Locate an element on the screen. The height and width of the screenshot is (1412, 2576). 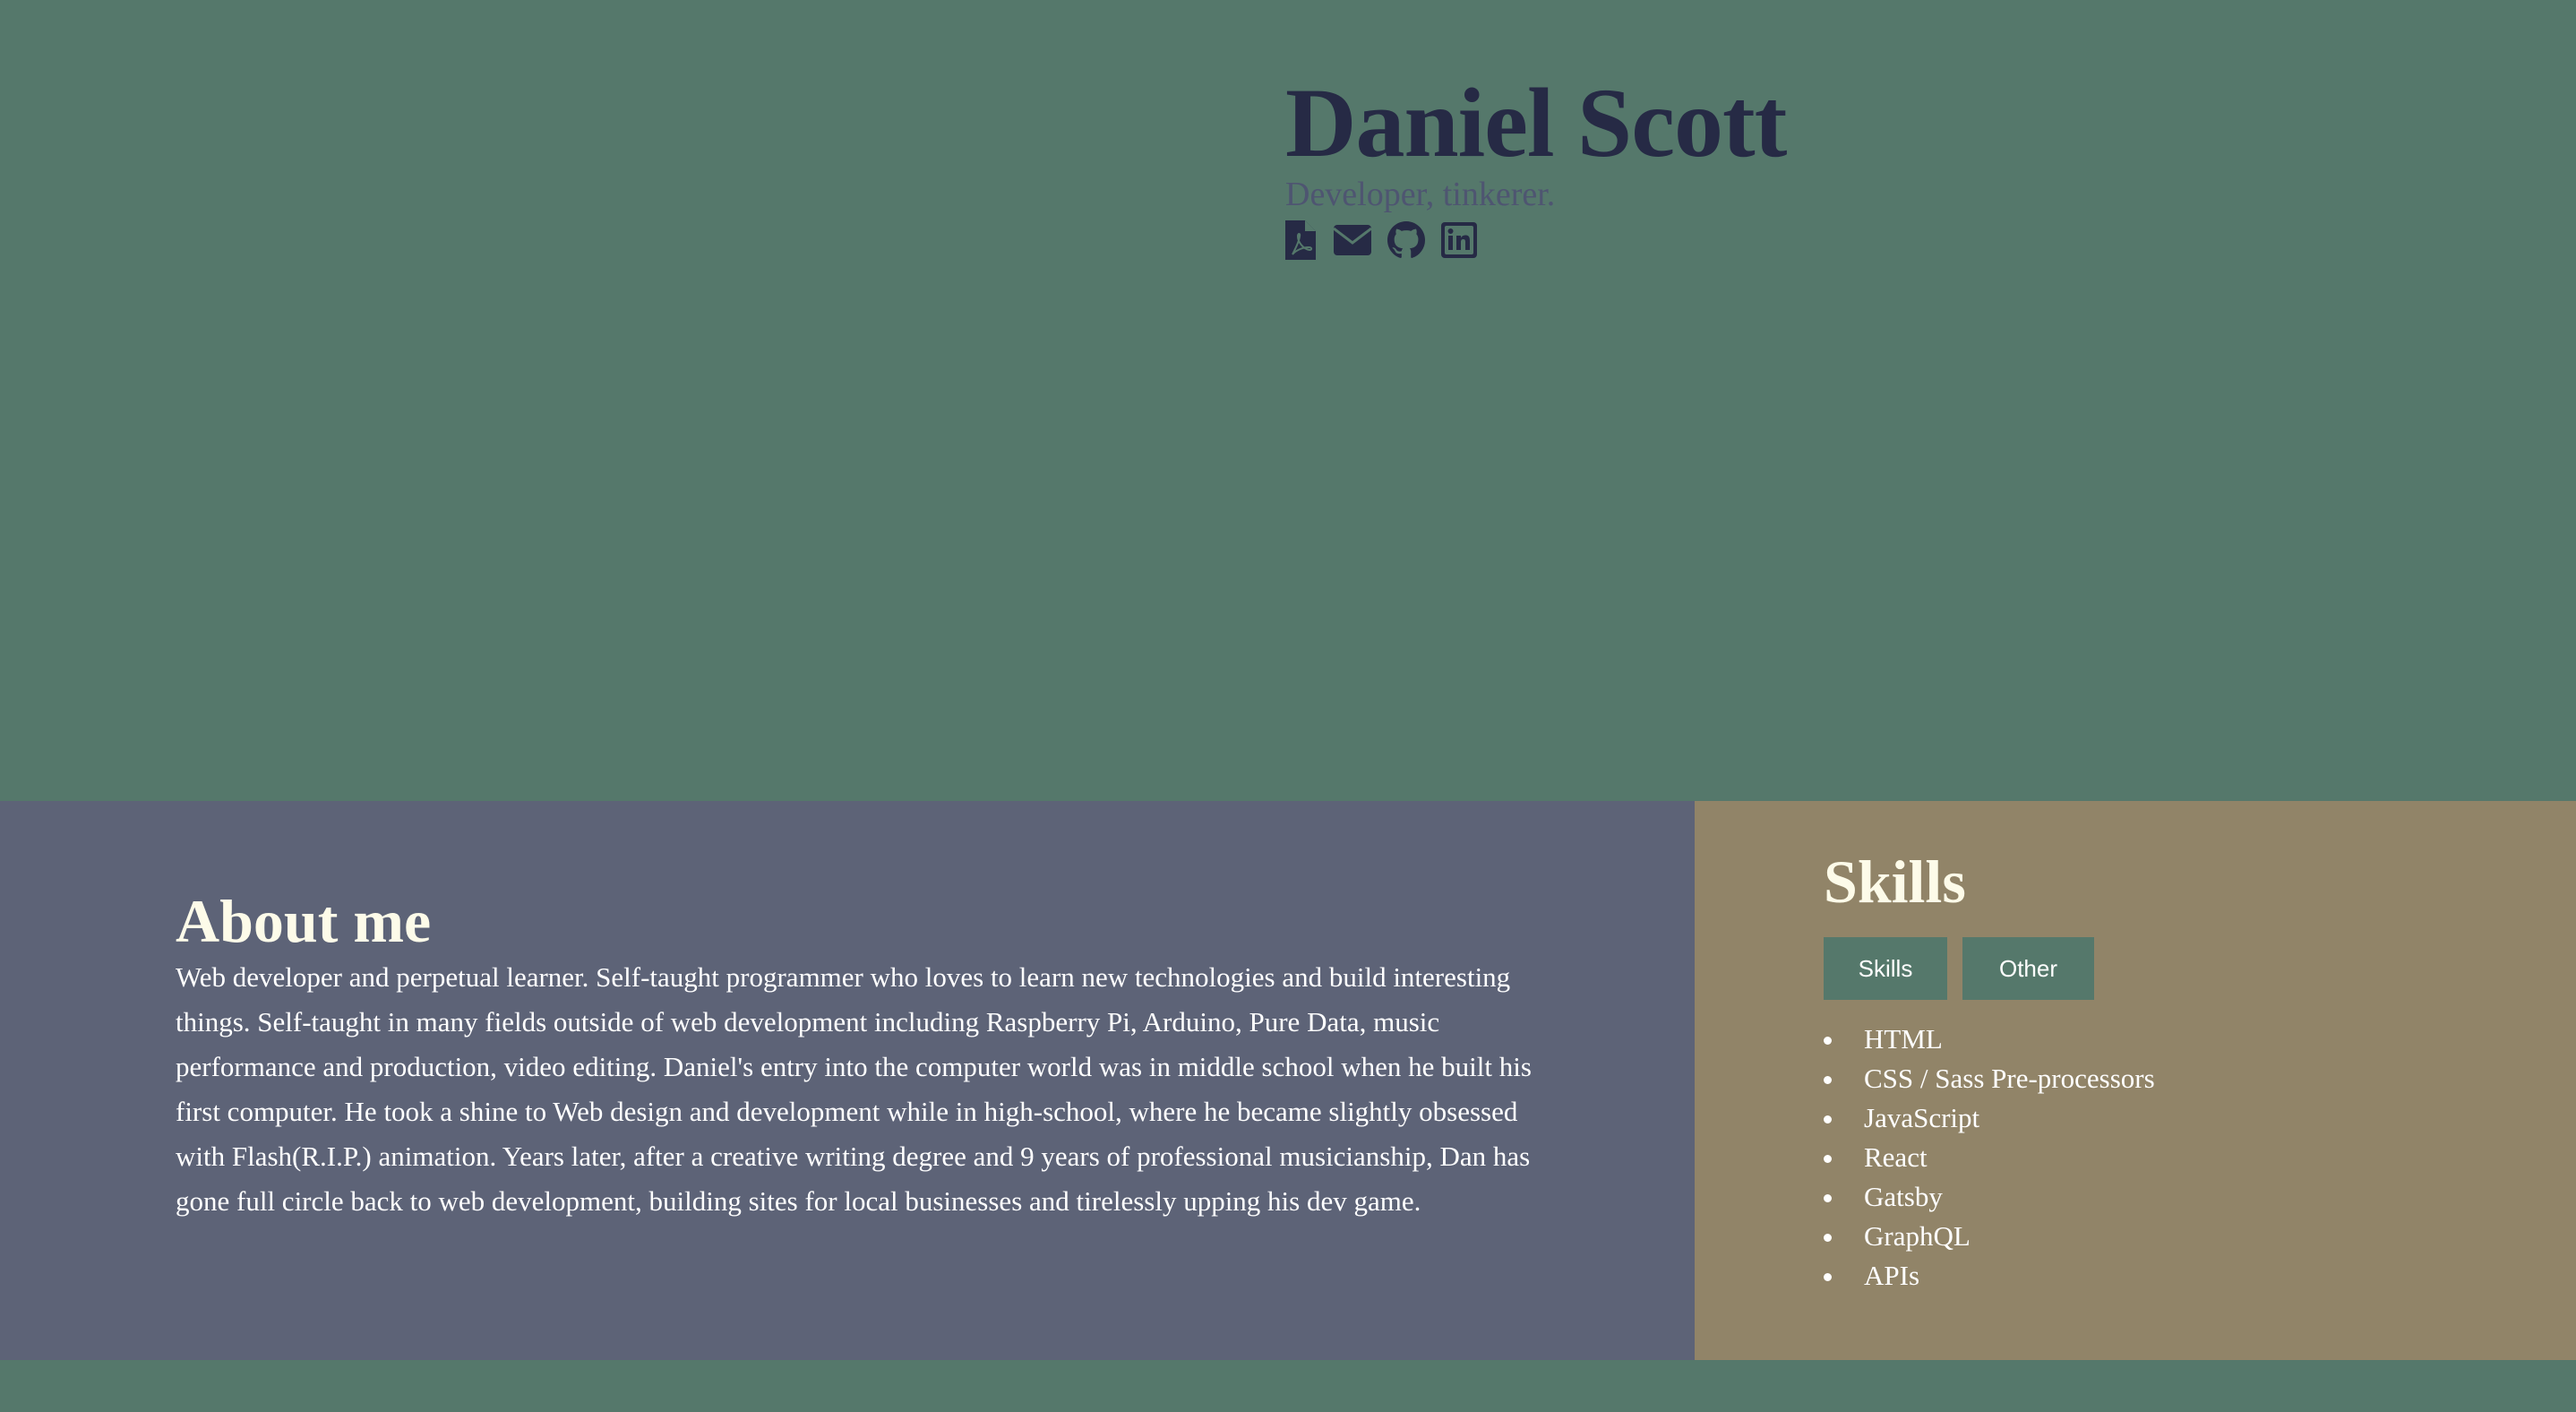
resume-pdf-link is located at coordinates (1300, 240).